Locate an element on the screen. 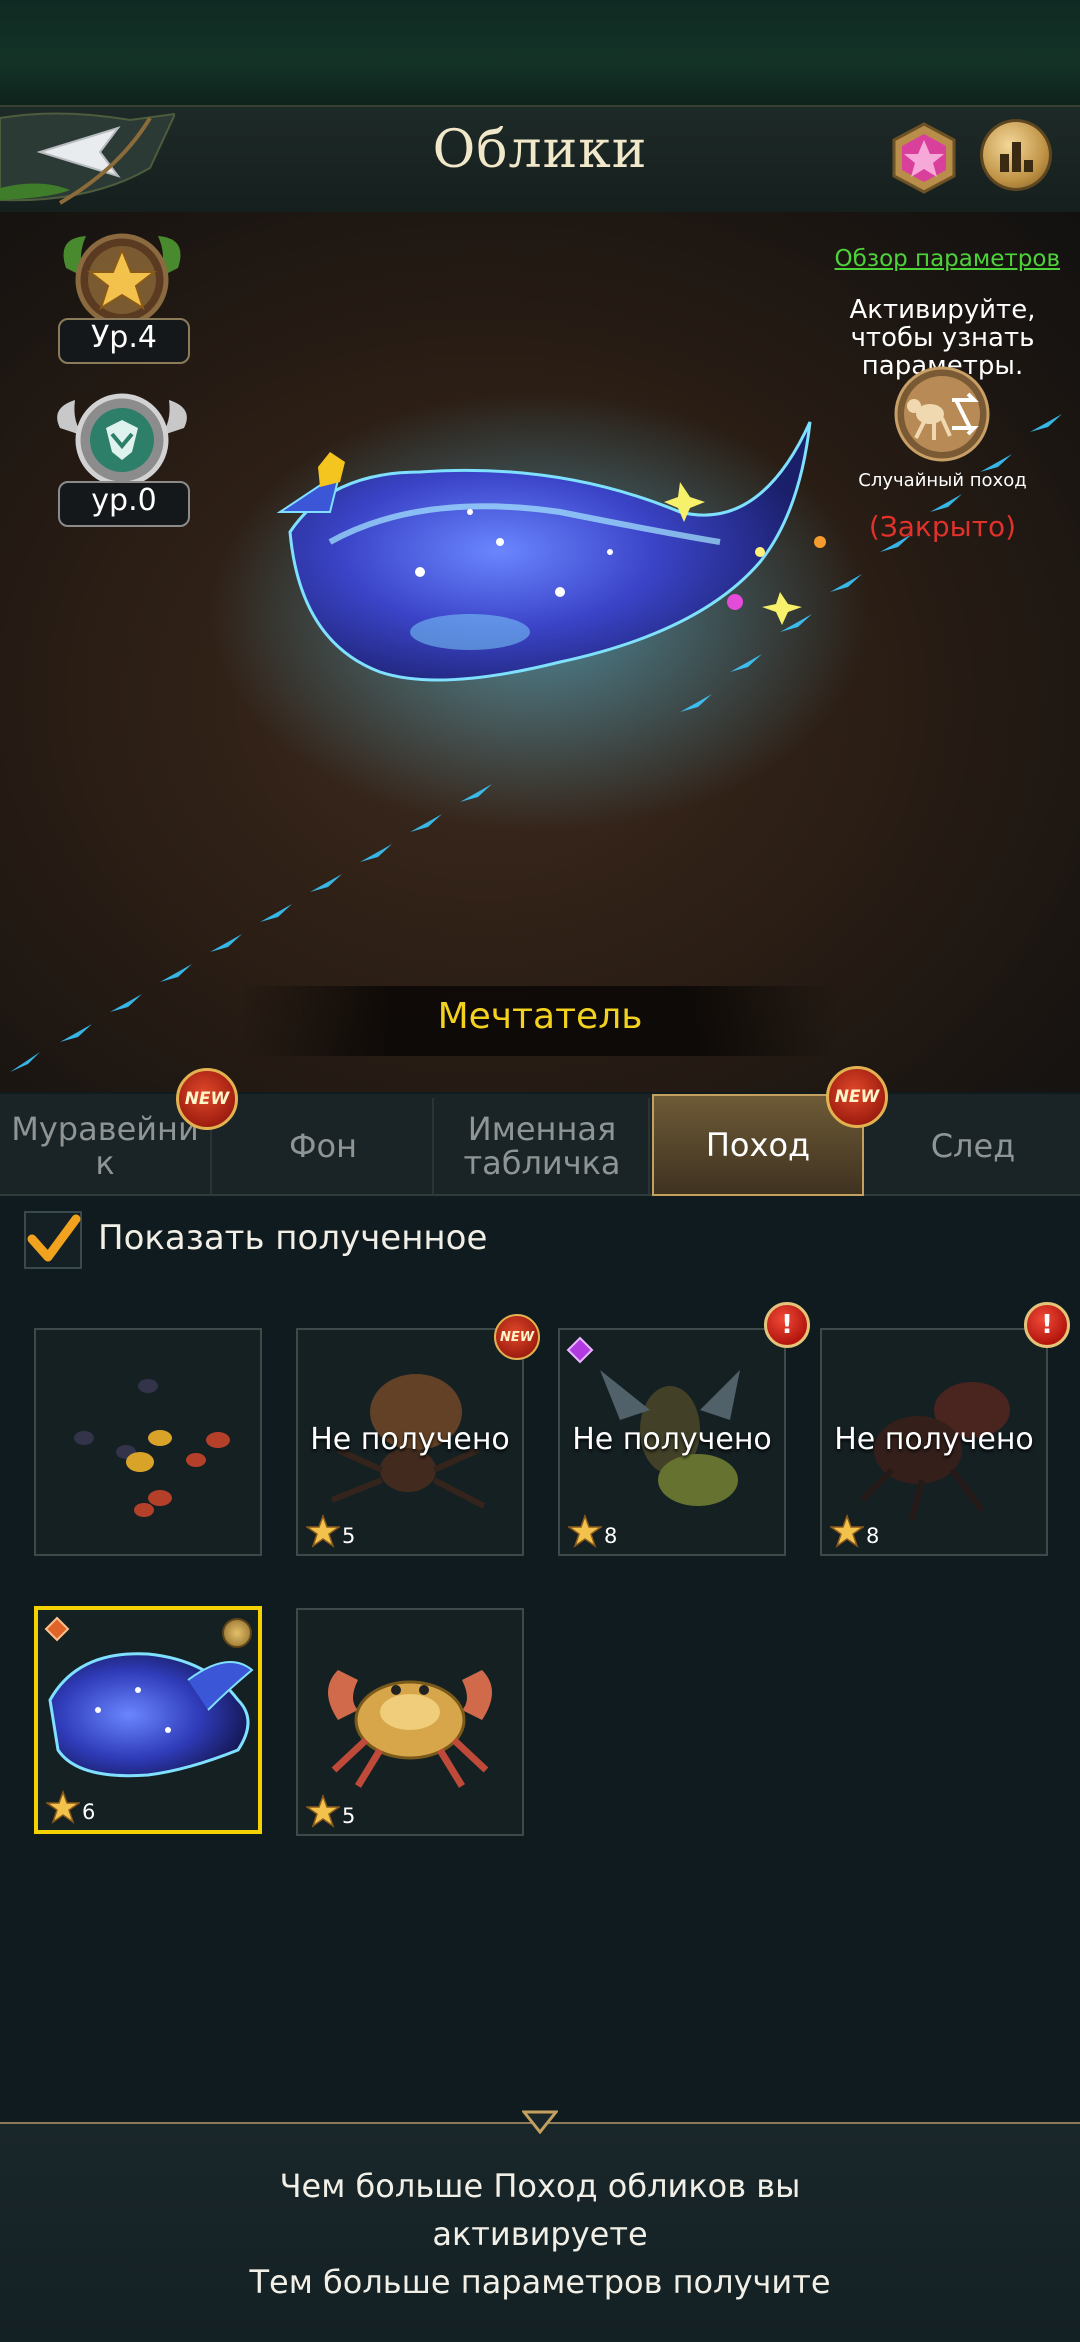 This screenshot has width=1080, height=2342. star-medal-icon is located at coordinates (122, 280).